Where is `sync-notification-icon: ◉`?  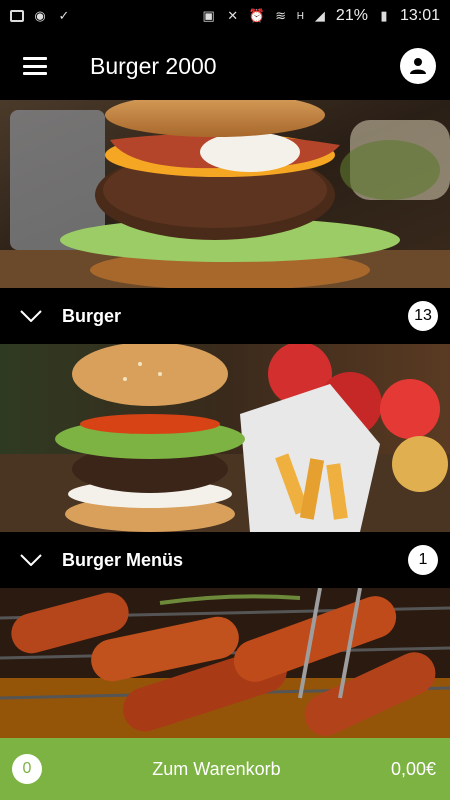 sync-notification-icon: ◉ is located at coordinates (40, 15).